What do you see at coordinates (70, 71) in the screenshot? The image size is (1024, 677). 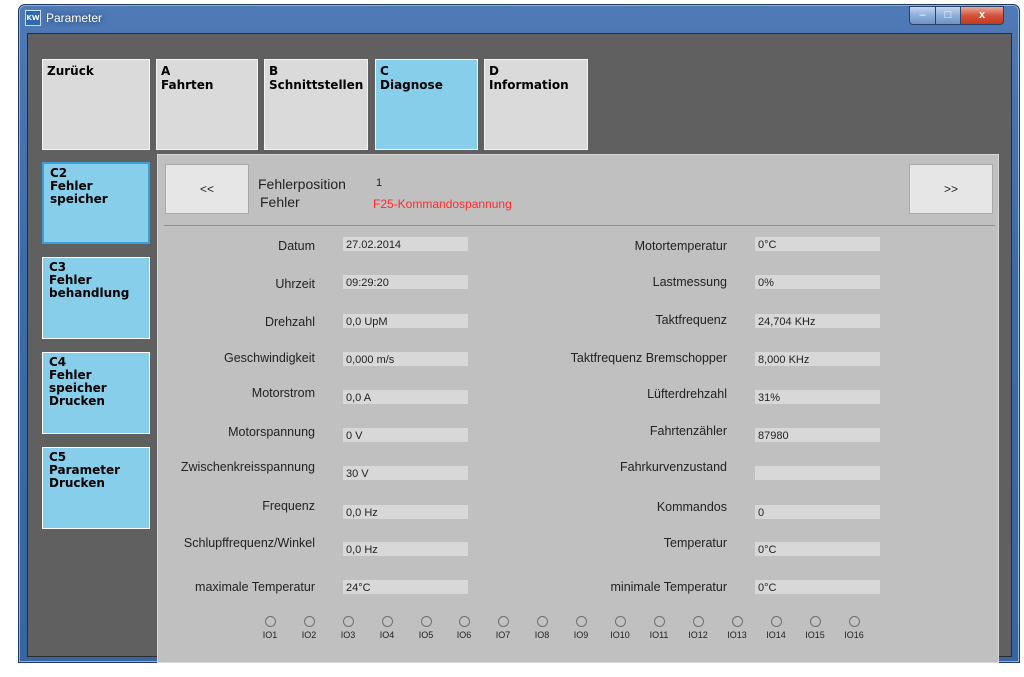 I see `tab-label: Zurück` at bounding box center [70, 71].